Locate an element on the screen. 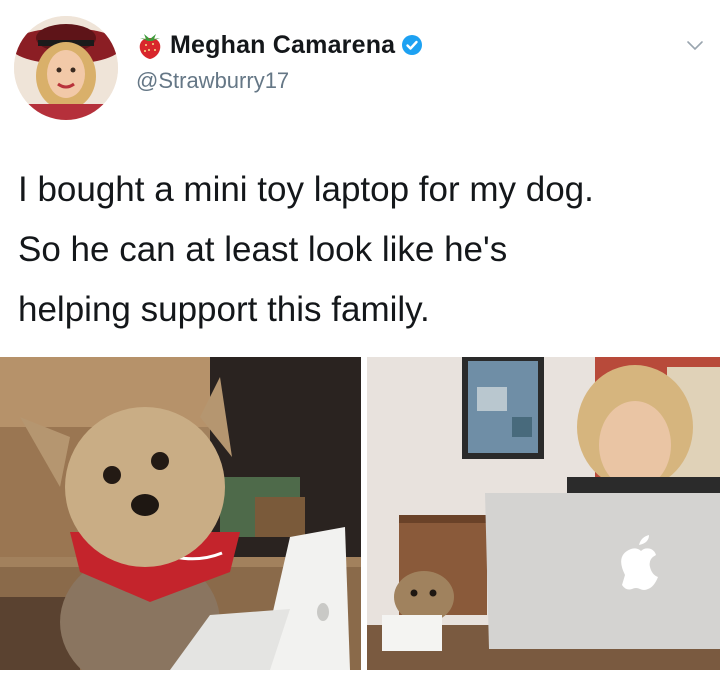 The image size is (720, 673). tweet-text-line: So he can at least look like he's is located at coordinates (263, 249).